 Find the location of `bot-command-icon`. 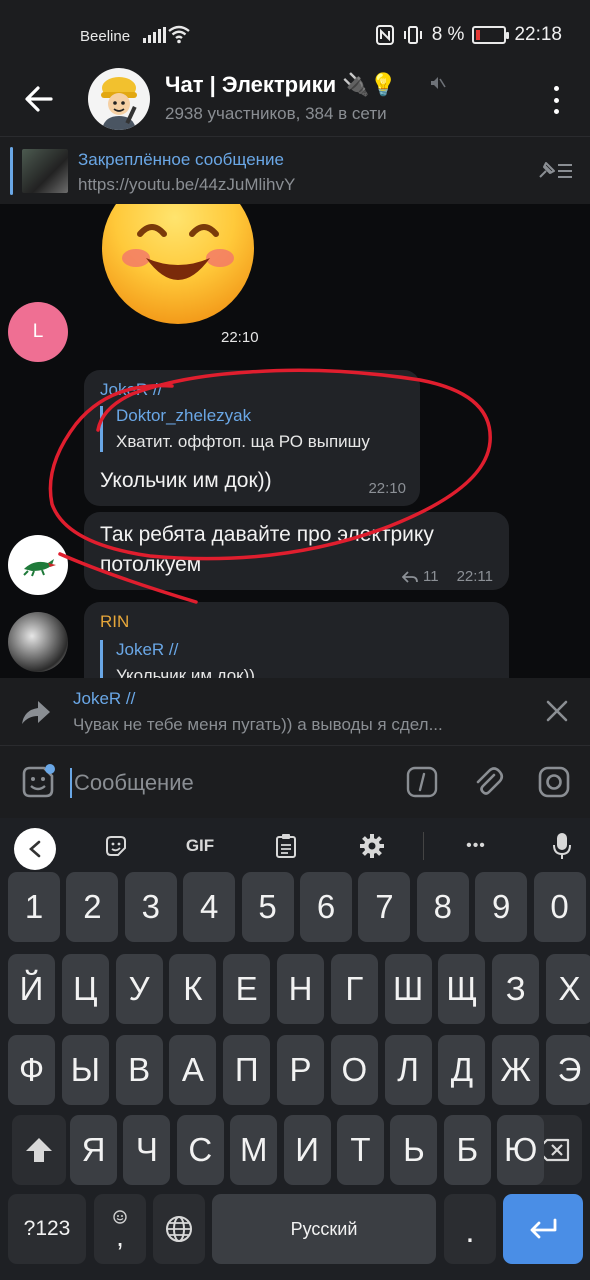

bot-command-icon is located at coordinates (422, 782).